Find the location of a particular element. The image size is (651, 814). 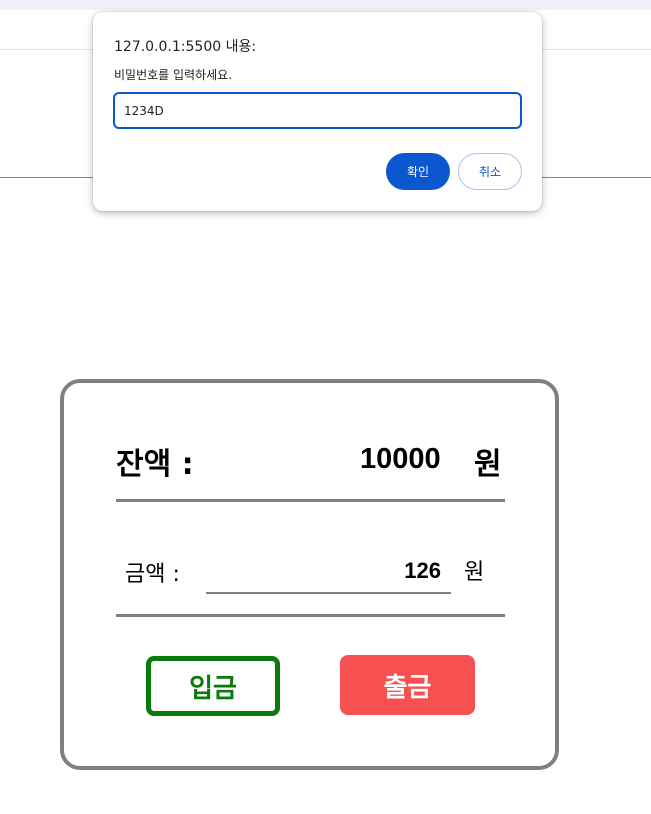

amount-divider is located at coordinates (310, 615).